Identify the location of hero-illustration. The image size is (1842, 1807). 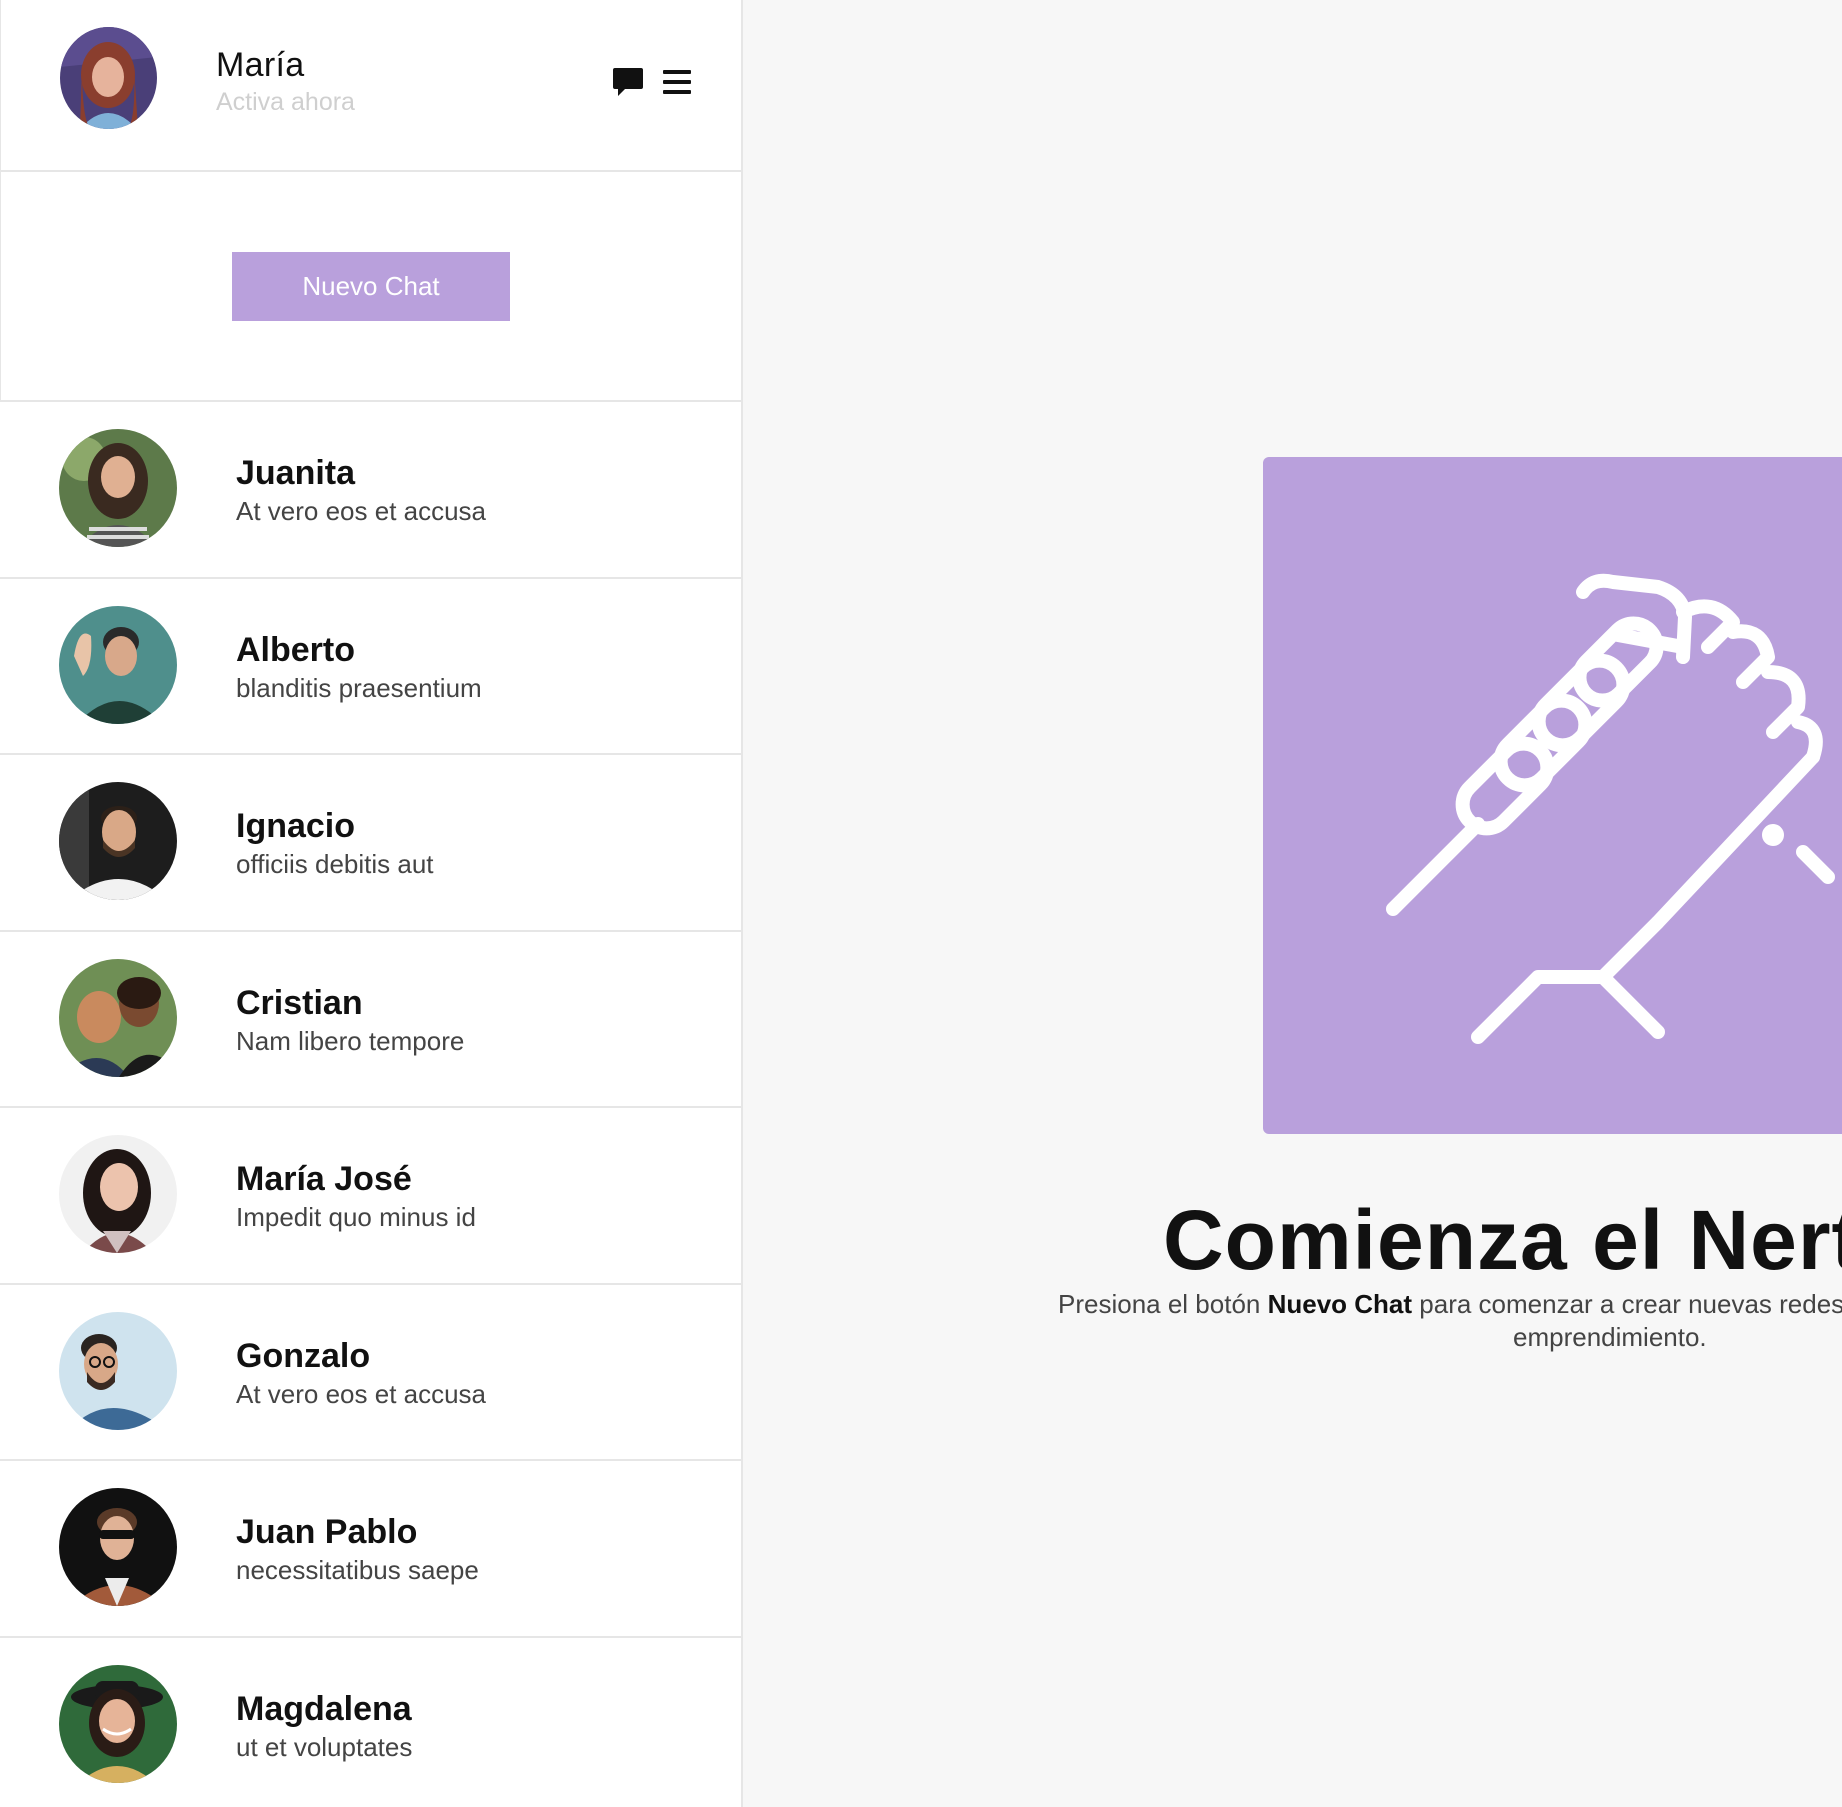
(1552, 795).